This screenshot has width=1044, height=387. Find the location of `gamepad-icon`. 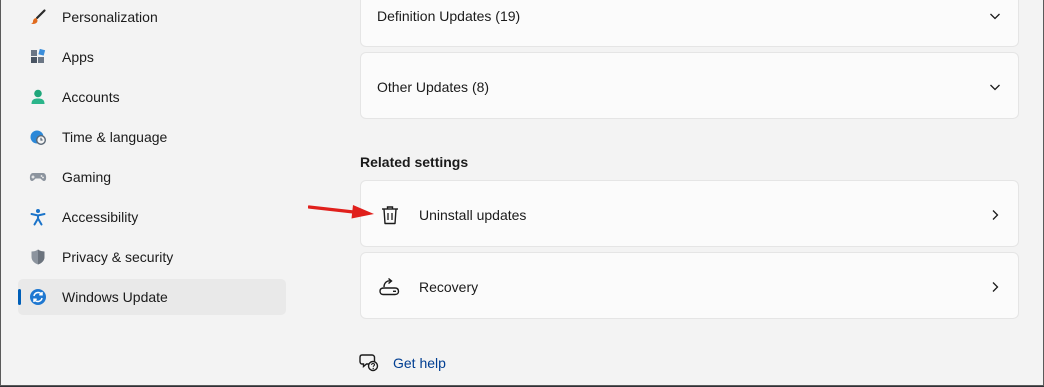

gamepad-icon is located at coordinates (38, 177).